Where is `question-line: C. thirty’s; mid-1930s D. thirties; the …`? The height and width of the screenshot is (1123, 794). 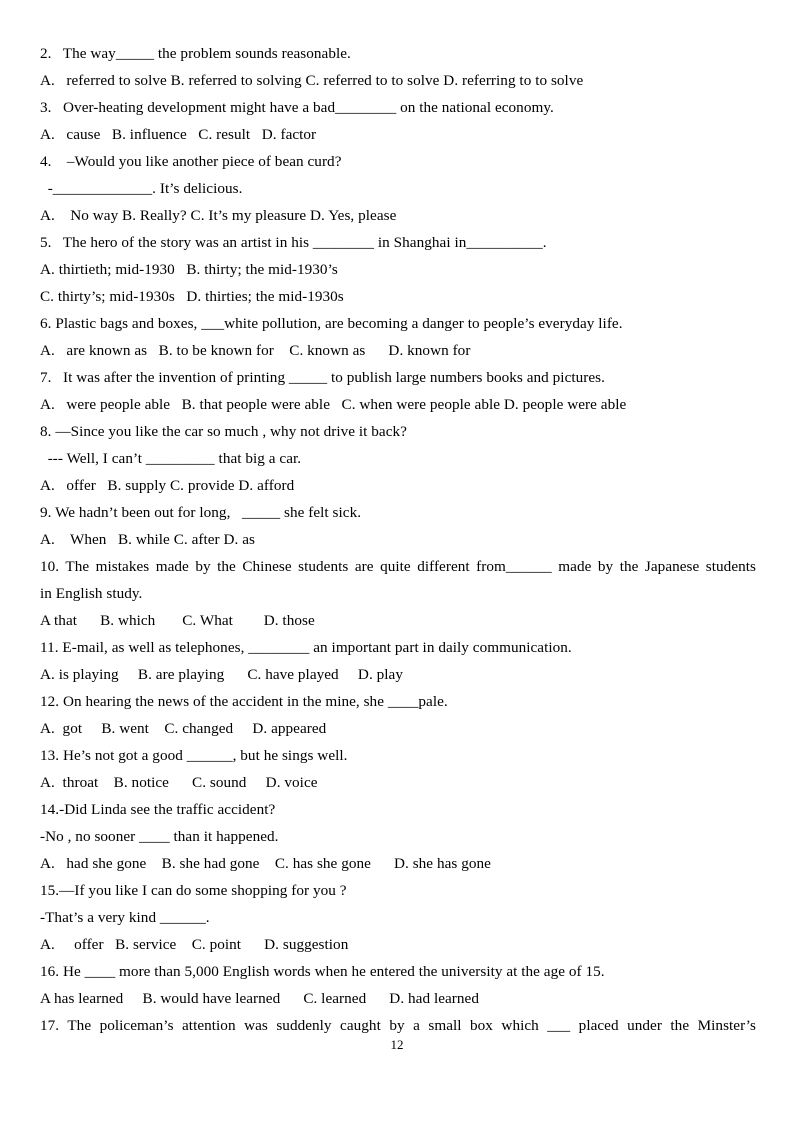
question-line: C. thirty’s; mid-1930s D. thirties; the … is located at coordinates (192, 296).